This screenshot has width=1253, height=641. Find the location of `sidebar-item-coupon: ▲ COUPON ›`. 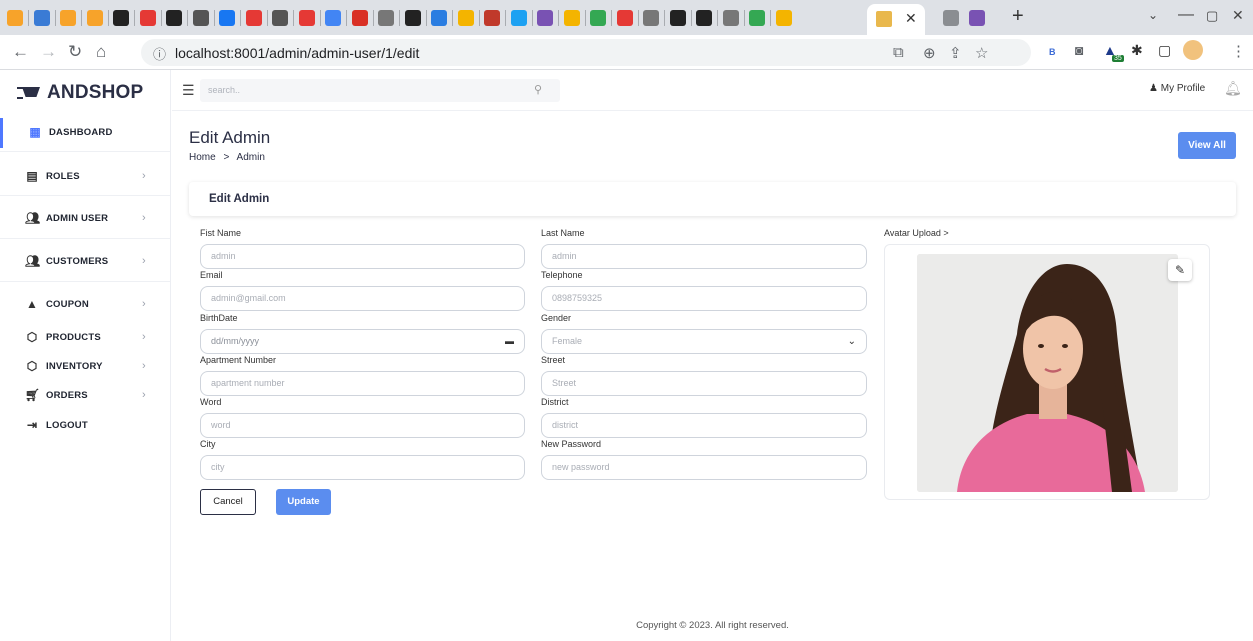

sidebar-item-coupon: ▲ COUPON › is located at coordinates (85, 305).